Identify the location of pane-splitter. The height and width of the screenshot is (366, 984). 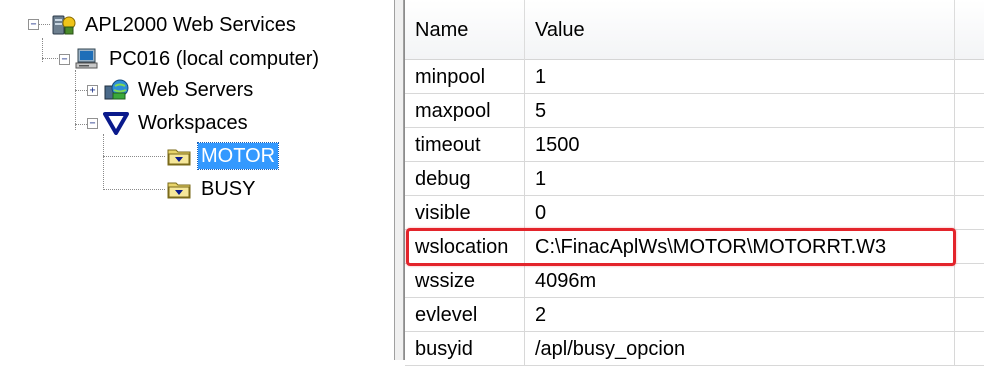
(399, 180).